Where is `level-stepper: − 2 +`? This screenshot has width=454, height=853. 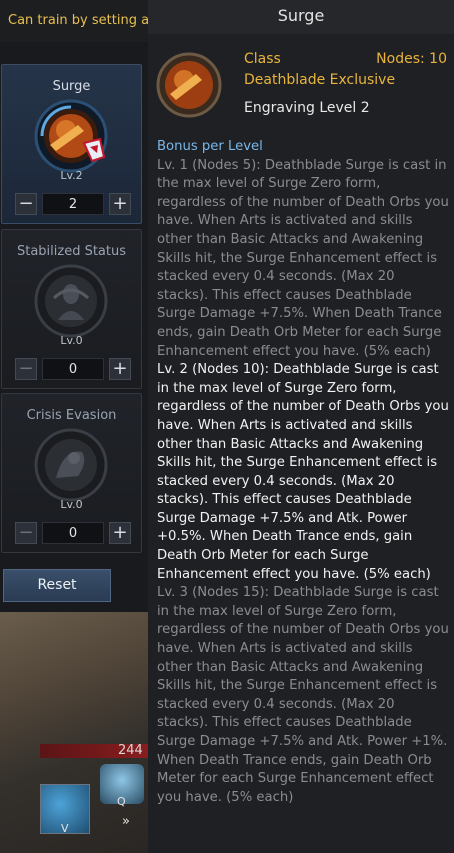 level-stepper: − 2 + is located at coordinates (73, 204).